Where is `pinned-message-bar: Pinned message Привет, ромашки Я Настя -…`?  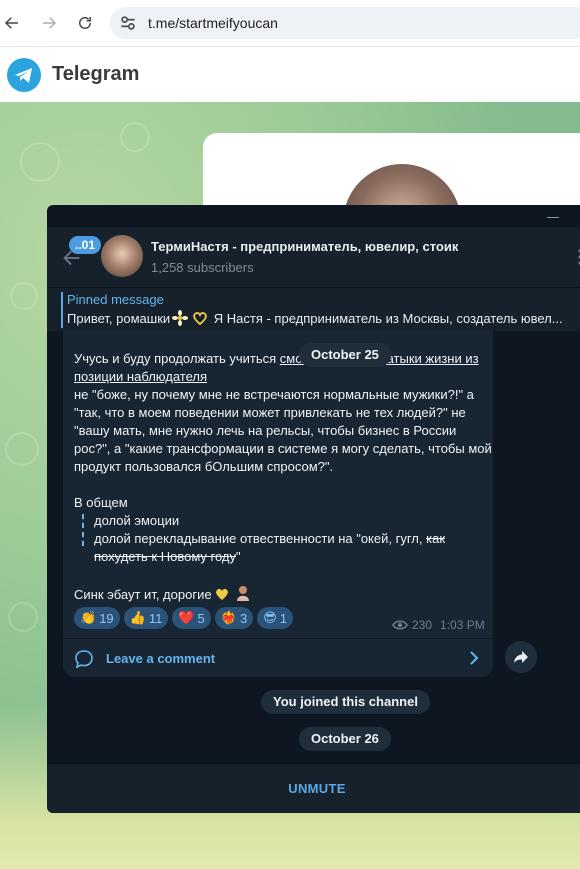
pinned-message-bar: Pinned message Привет, ромашки Я Настя -… is located at coordinates (313, 309).